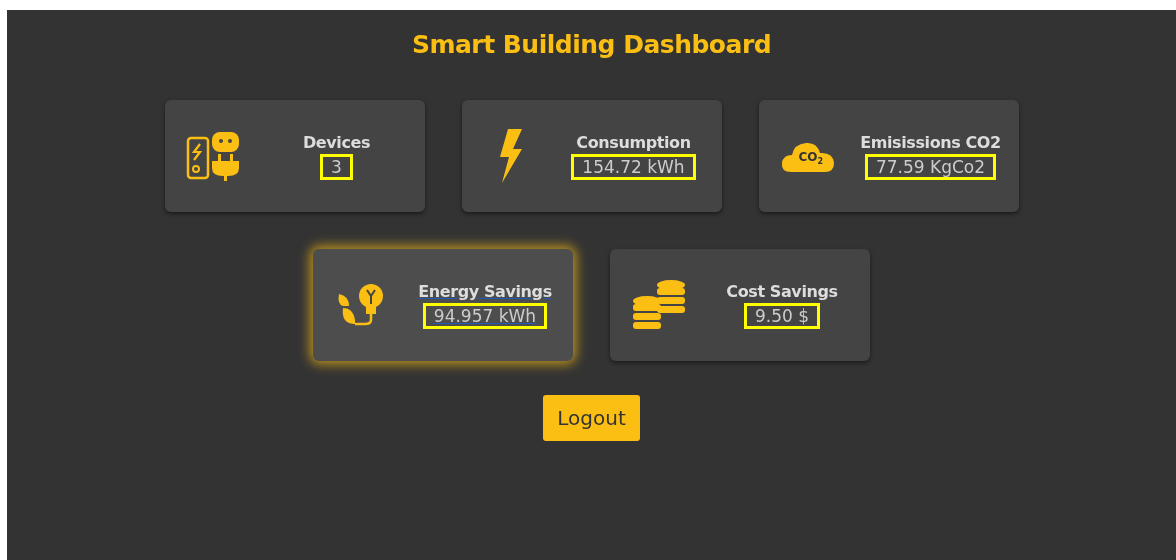  I want to click on co2-label: CO$_{2}$, so click(811, 158).